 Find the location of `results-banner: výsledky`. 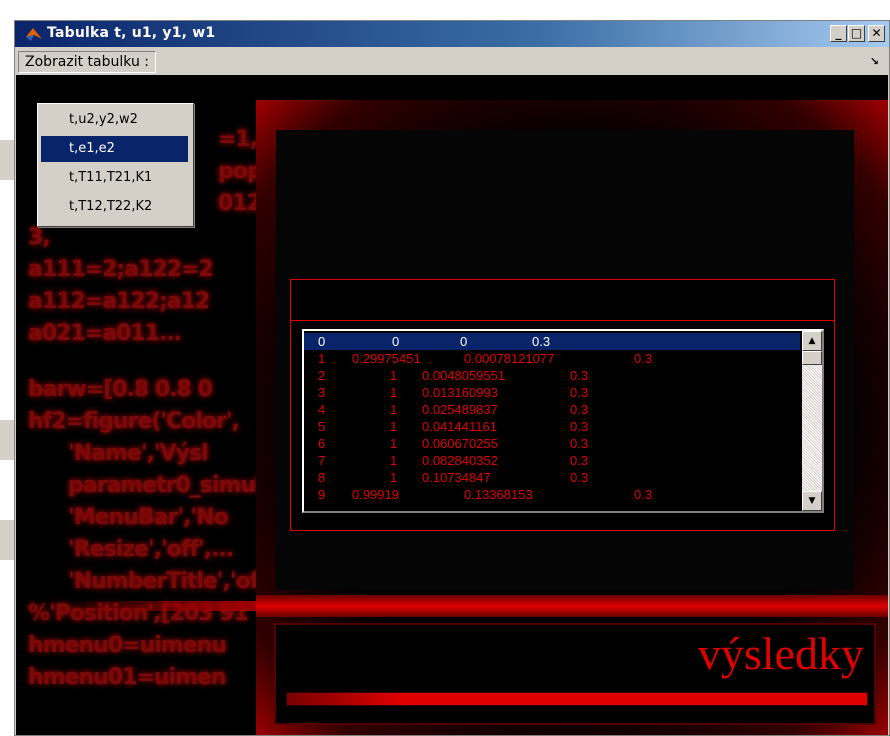

results-banner: výsledky is located at coordinates (575, 674).